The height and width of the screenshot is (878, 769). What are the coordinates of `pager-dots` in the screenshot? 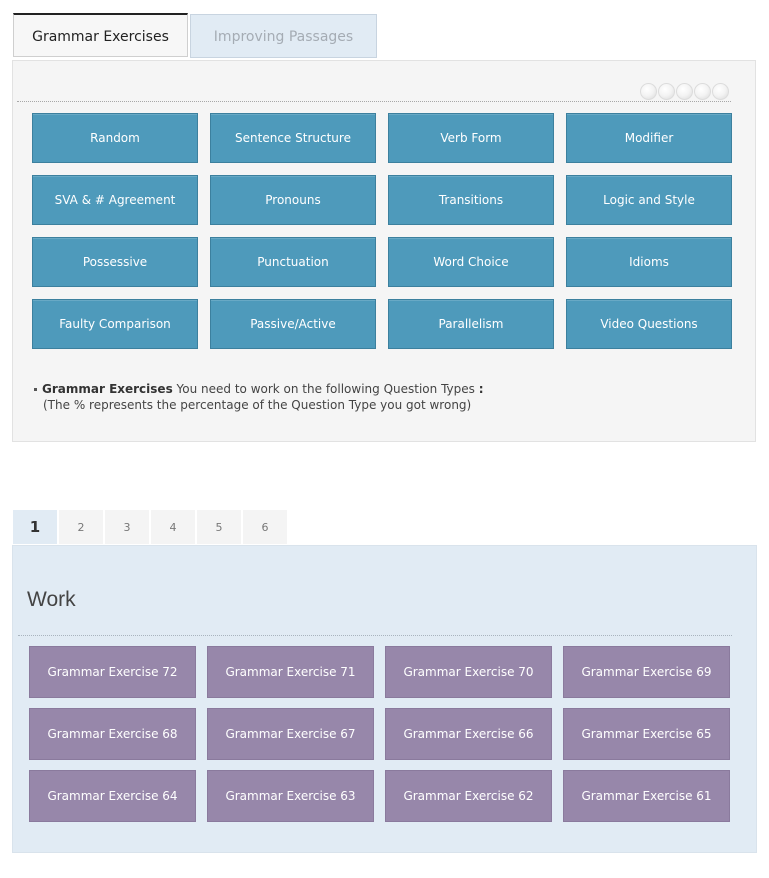 It's located at (684, 91).